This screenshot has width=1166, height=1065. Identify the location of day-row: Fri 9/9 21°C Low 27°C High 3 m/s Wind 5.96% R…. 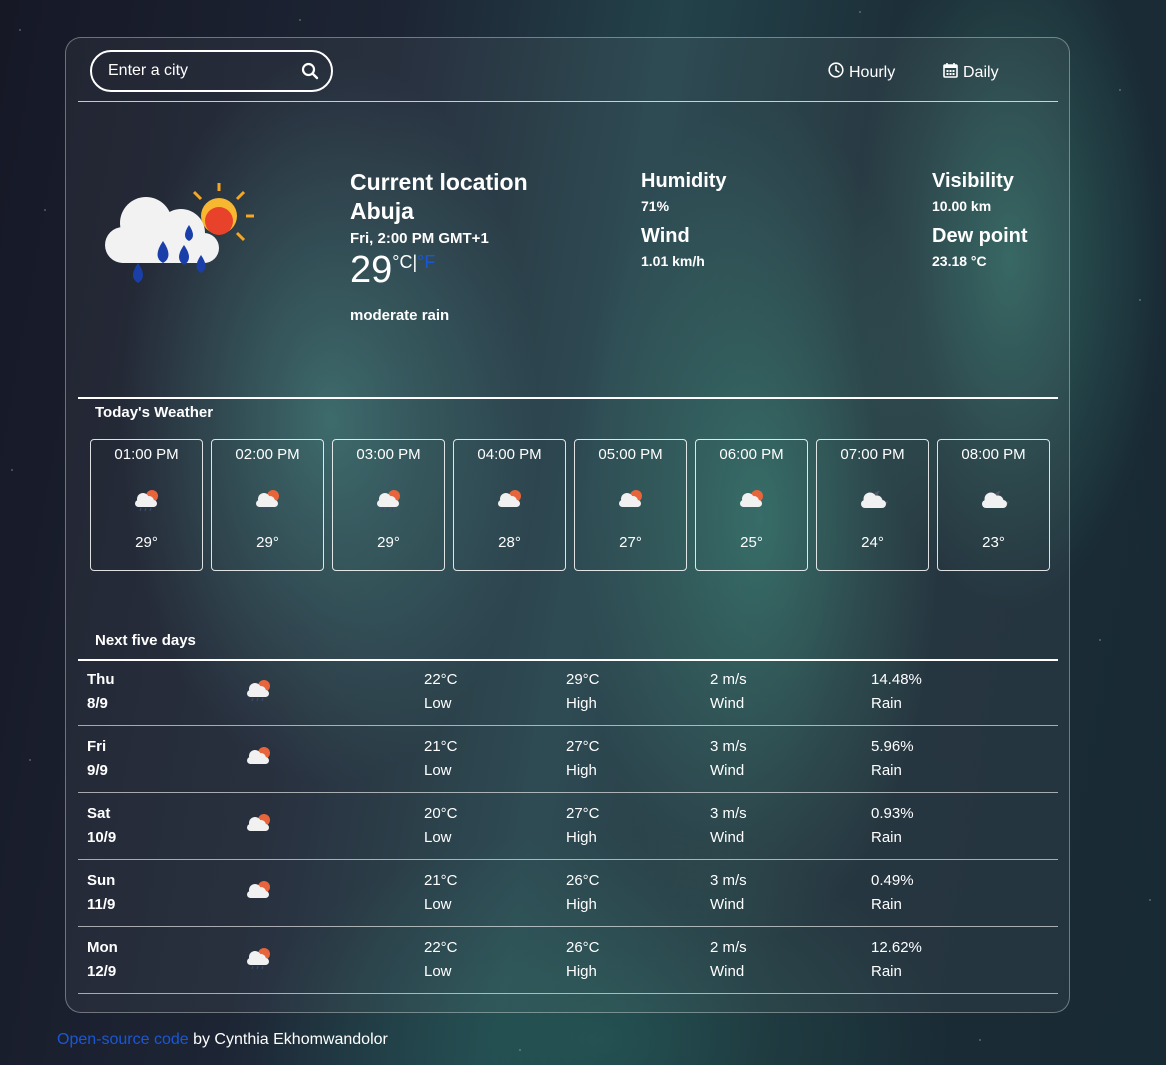
(568, 759).